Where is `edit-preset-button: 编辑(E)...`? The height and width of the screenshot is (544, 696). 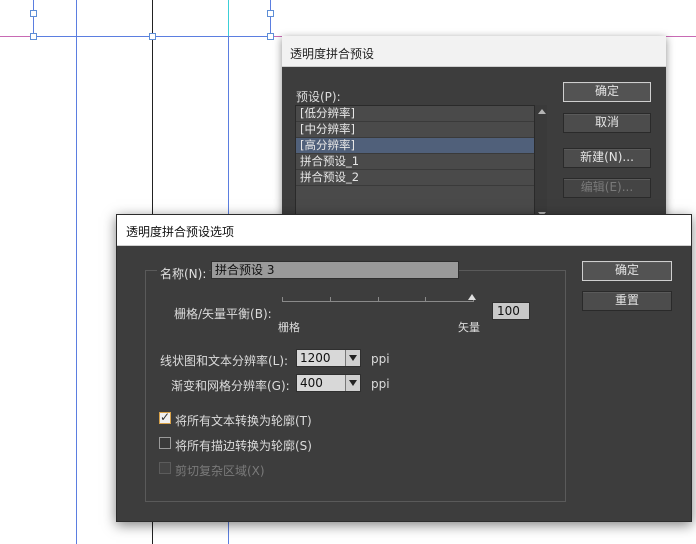 edit-preset-button: 编辑(E)... is located at coordinates (607, 188).